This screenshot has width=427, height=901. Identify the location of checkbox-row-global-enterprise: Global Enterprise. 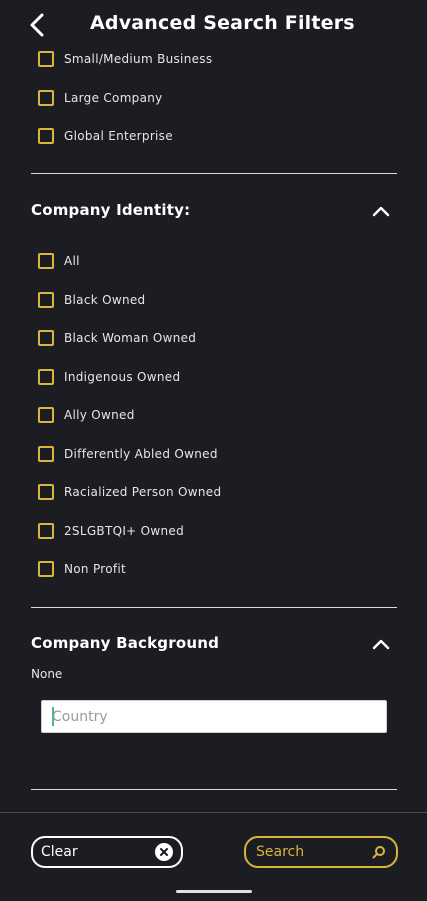
(105, 136).